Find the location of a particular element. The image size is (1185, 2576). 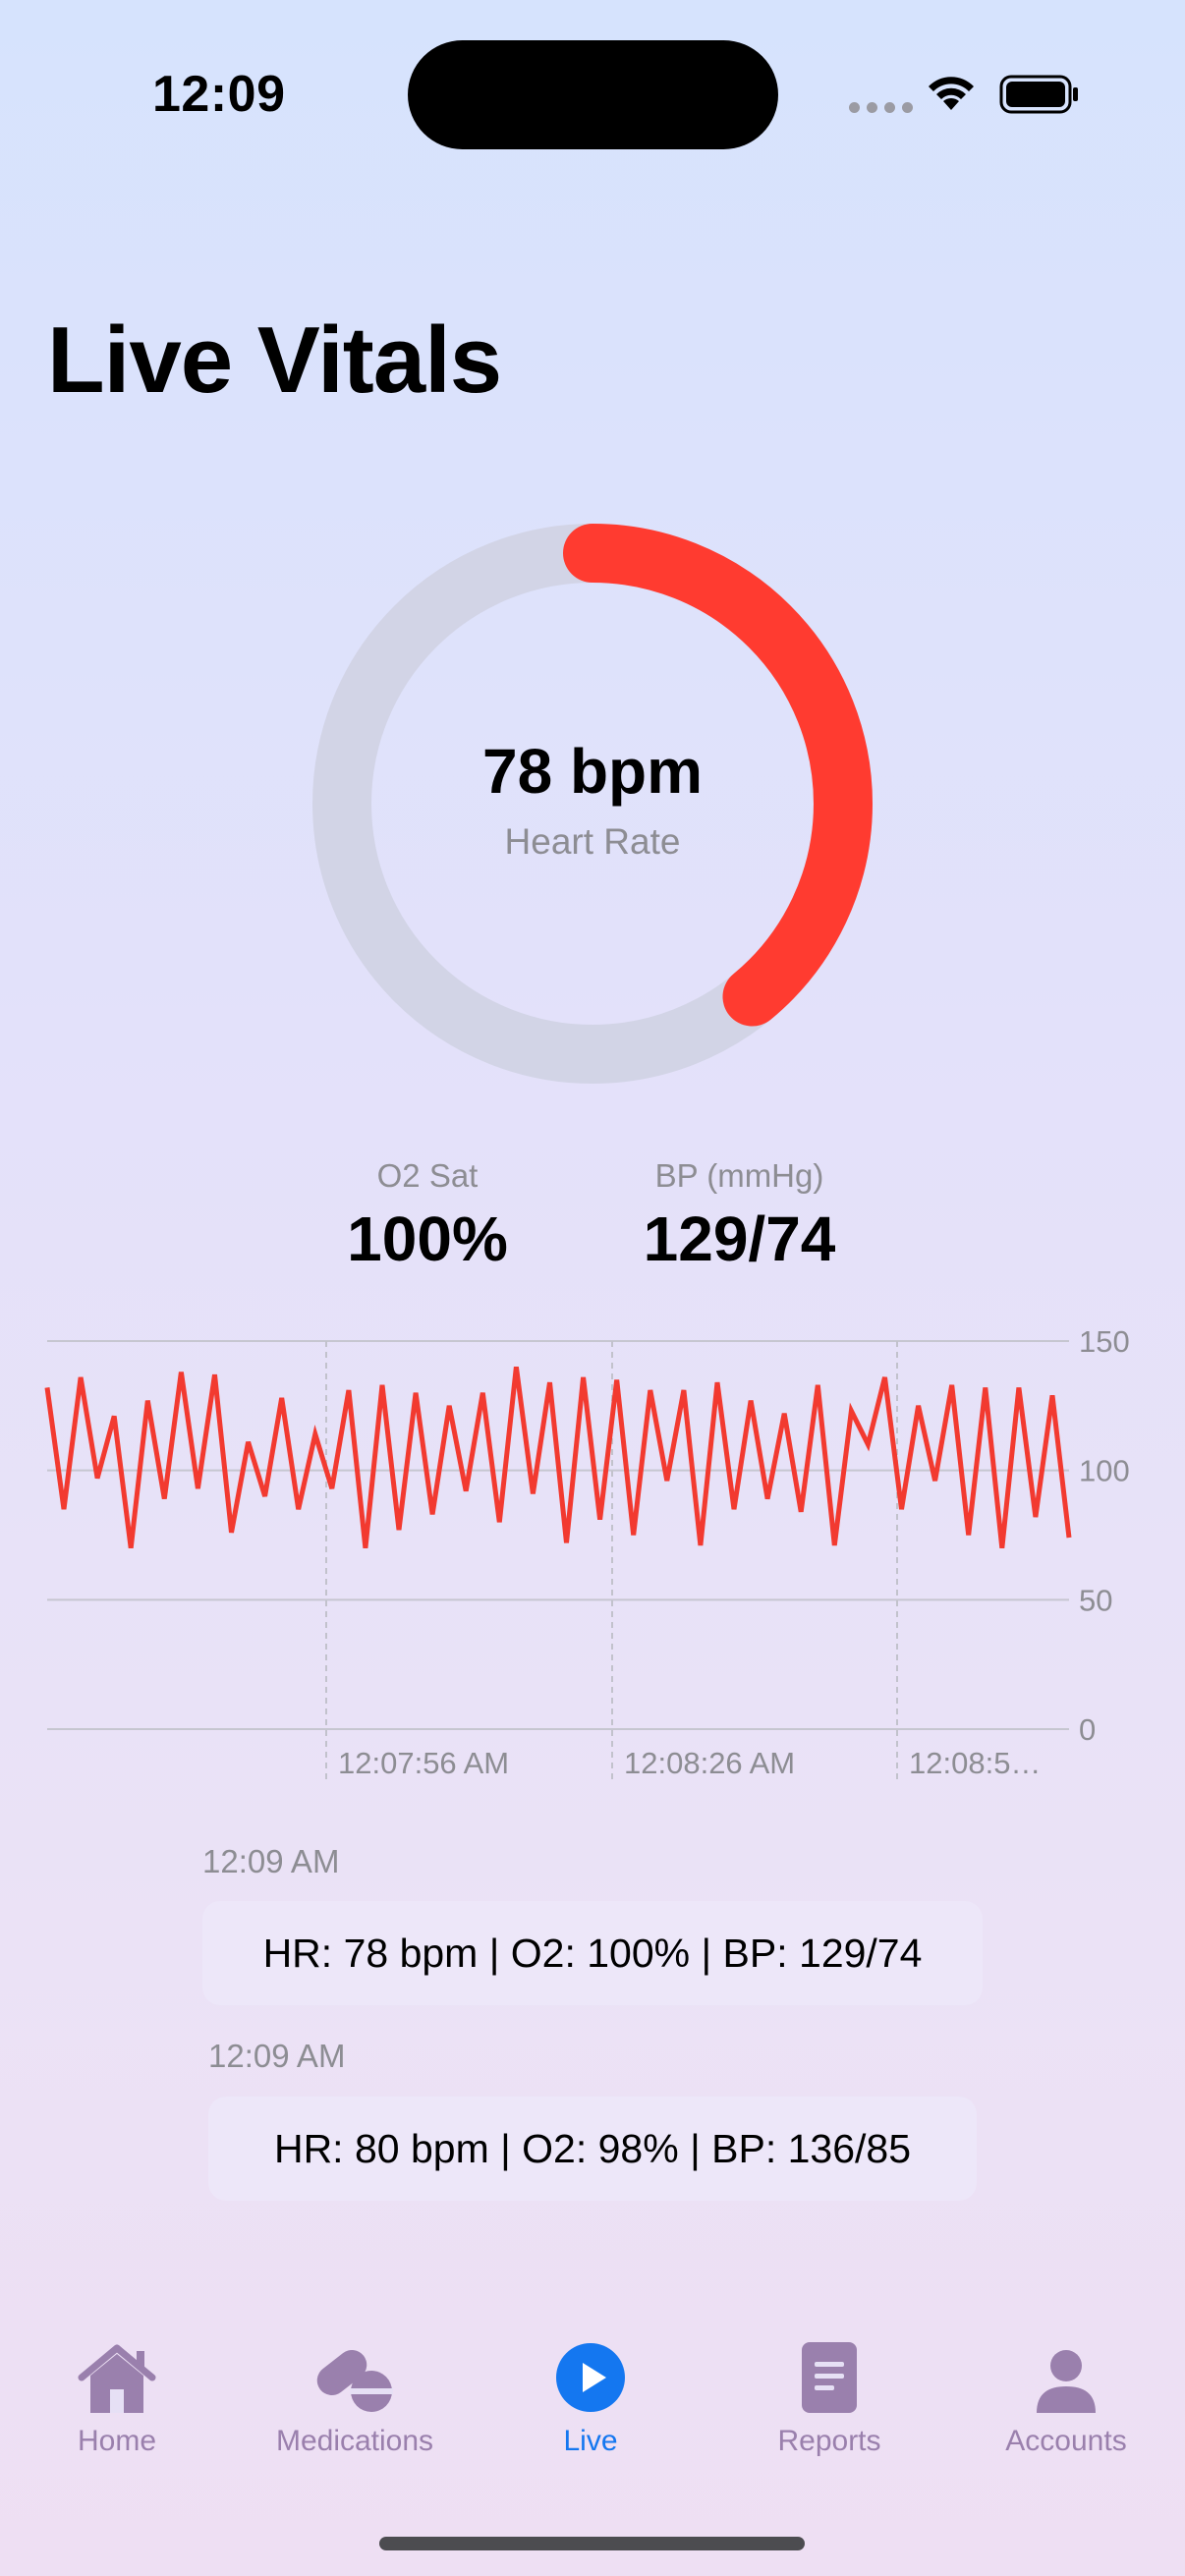

o2-sat-value: 100% is located at coordinates (428, 1239).